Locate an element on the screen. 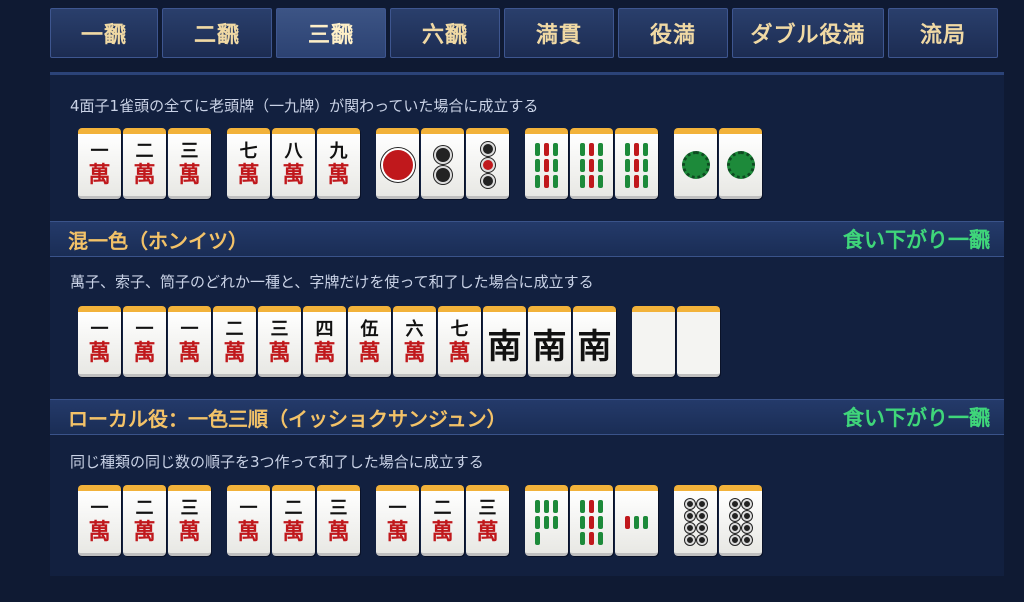 This screenshot has width=1024, height=602. tab-2: 三飜 is located at coordinates (331, 33).